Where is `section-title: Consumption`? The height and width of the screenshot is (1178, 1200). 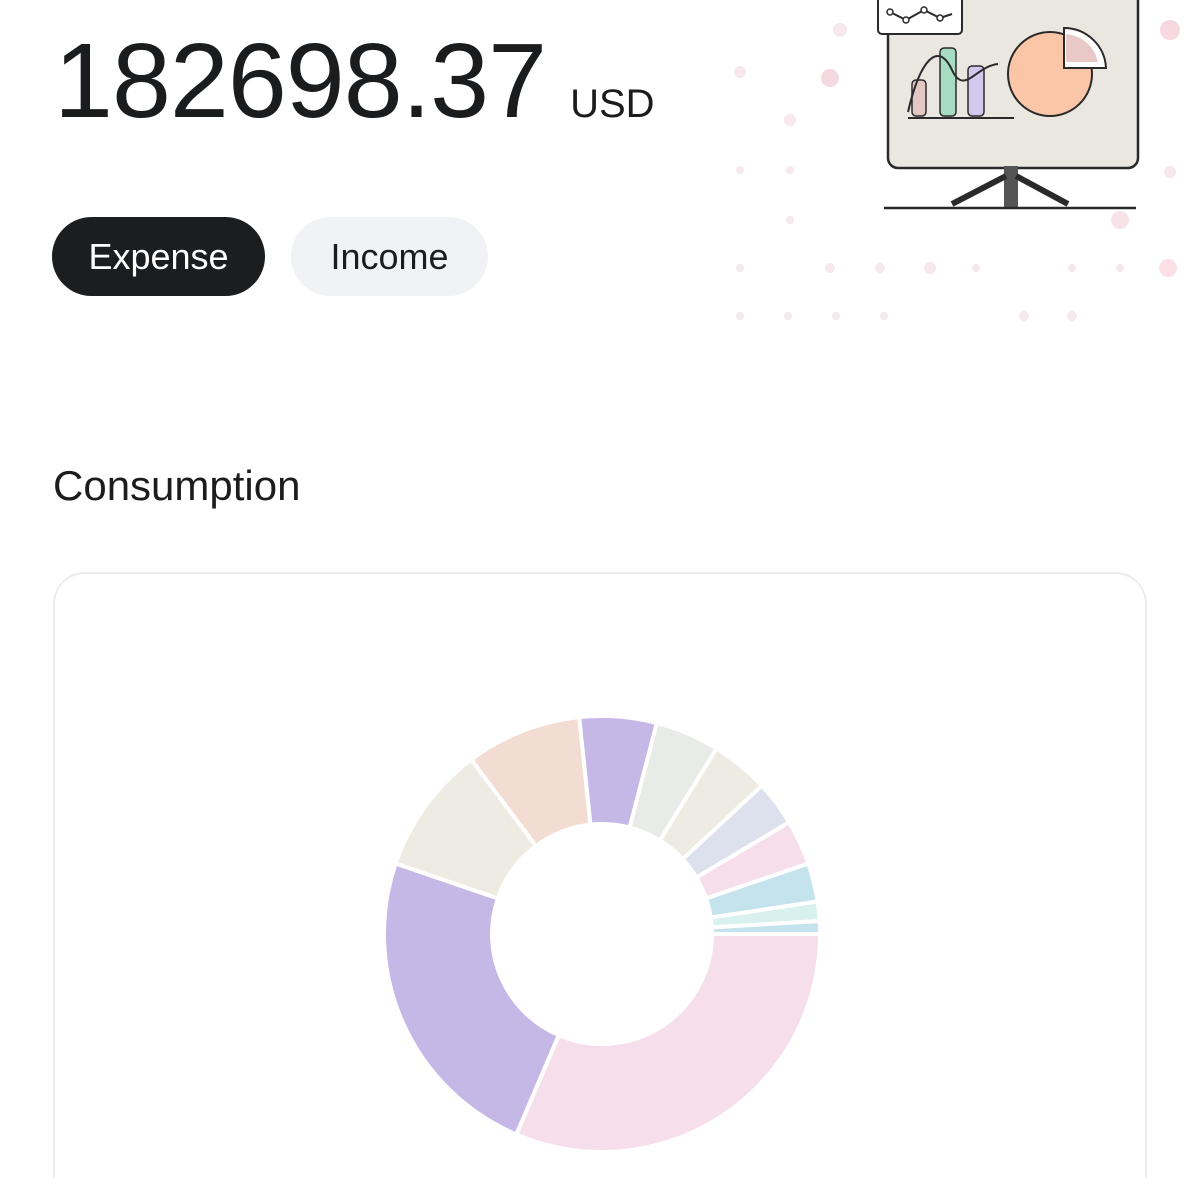
section-title: Consumption is located at coordinates (177, 485).